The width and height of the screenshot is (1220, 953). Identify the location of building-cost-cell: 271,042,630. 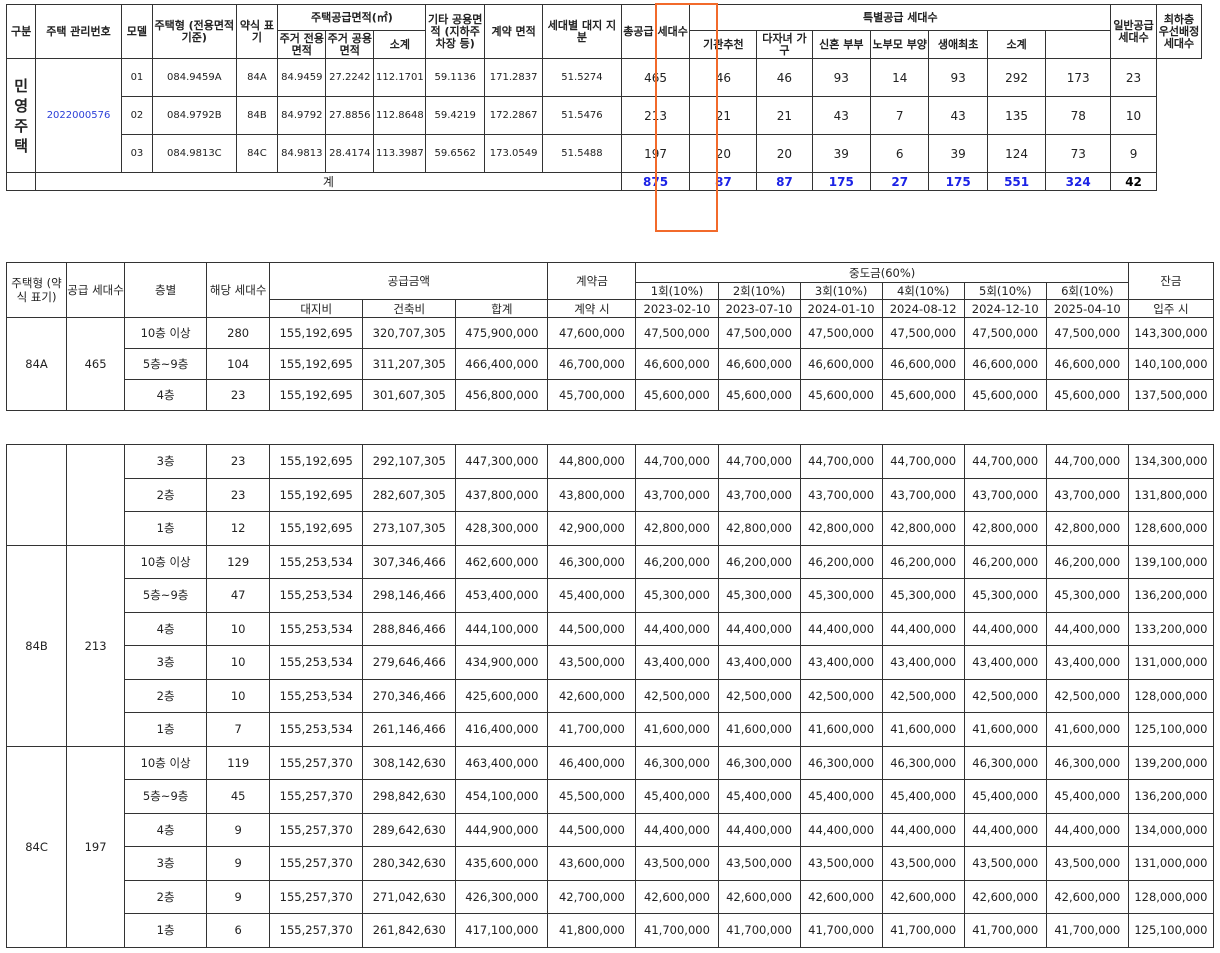
(409, 896).